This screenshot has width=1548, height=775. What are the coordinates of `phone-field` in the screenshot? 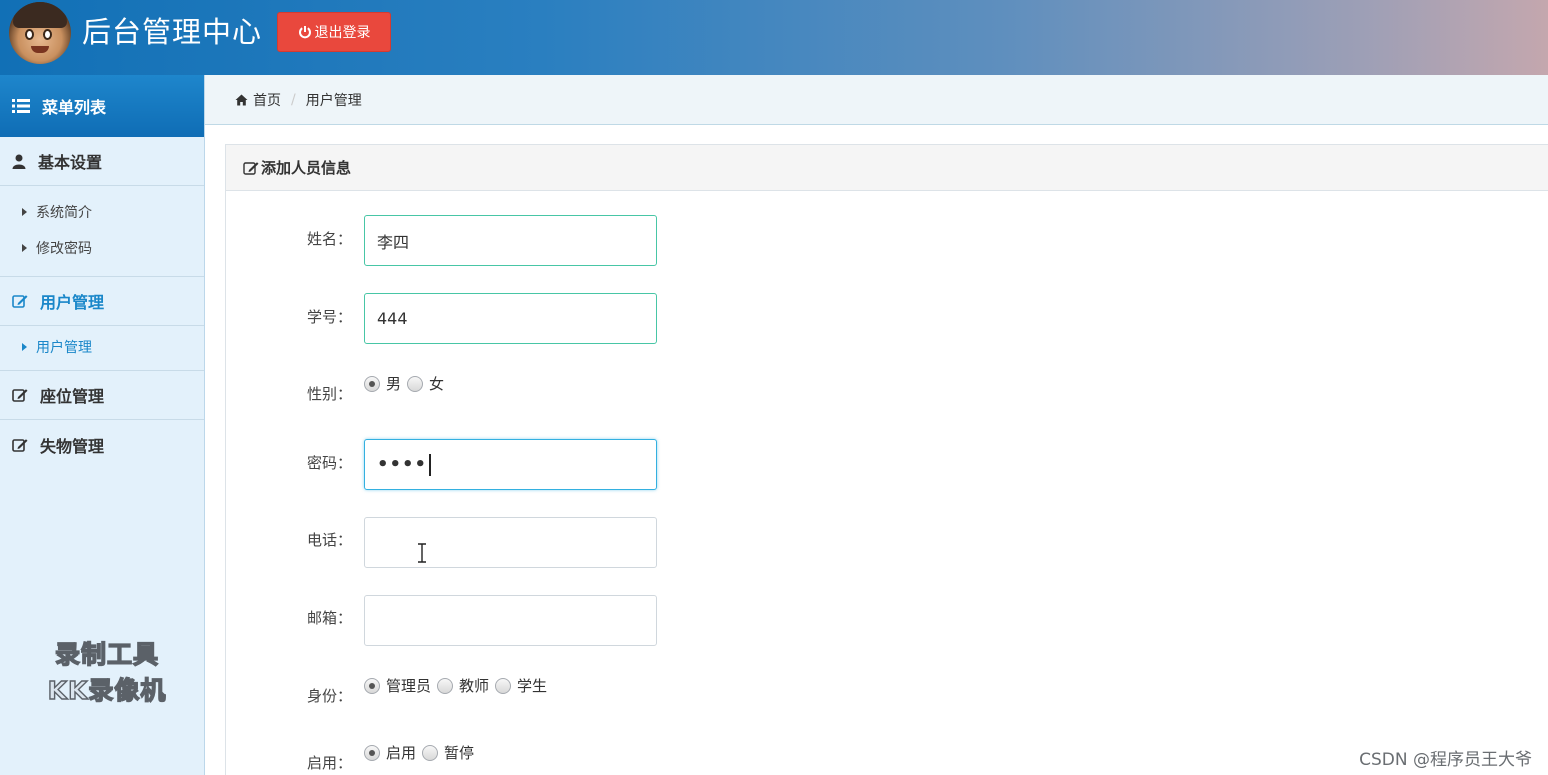 It's located at (510, 542).